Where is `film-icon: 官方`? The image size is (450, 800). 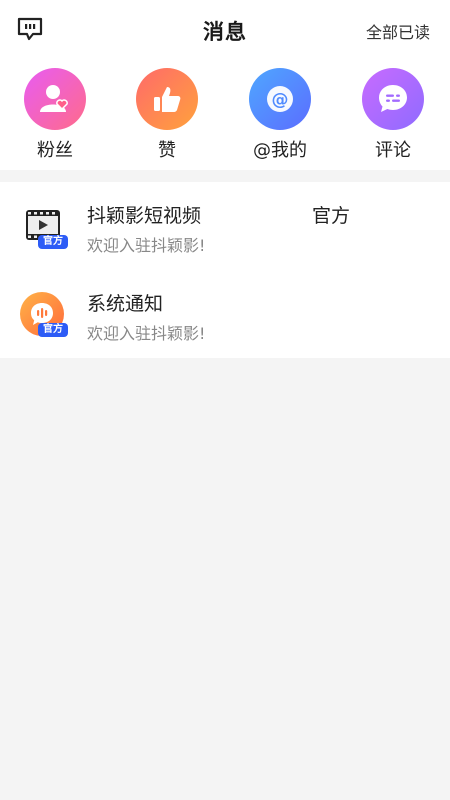 film-icon: 官方 is located at coordinates (44, 228).